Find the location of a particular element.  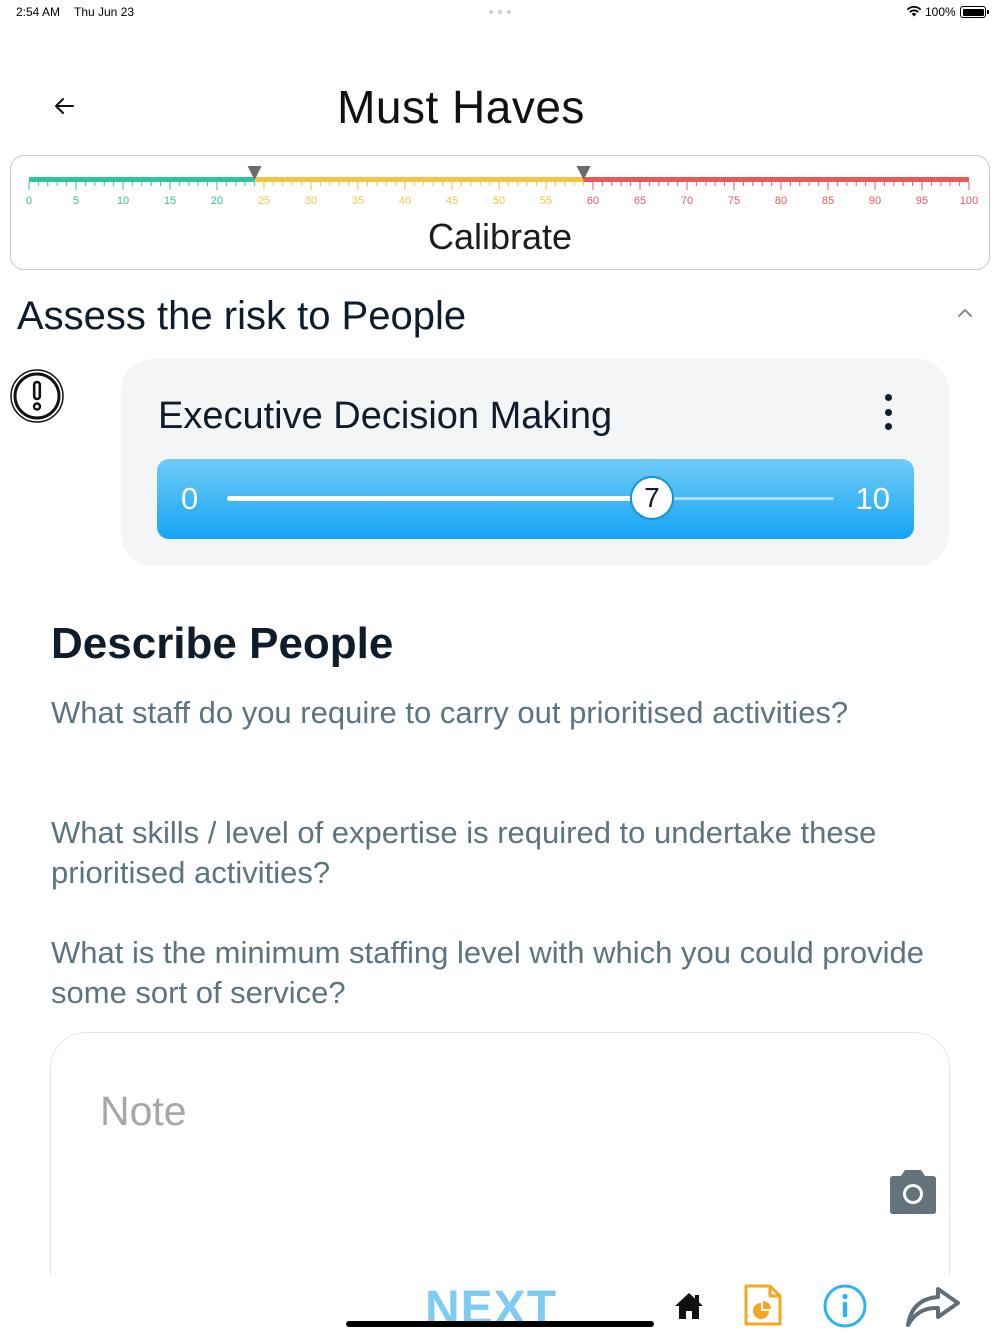

score-slider: 0 7 10 is located at coordinates (535, 499).